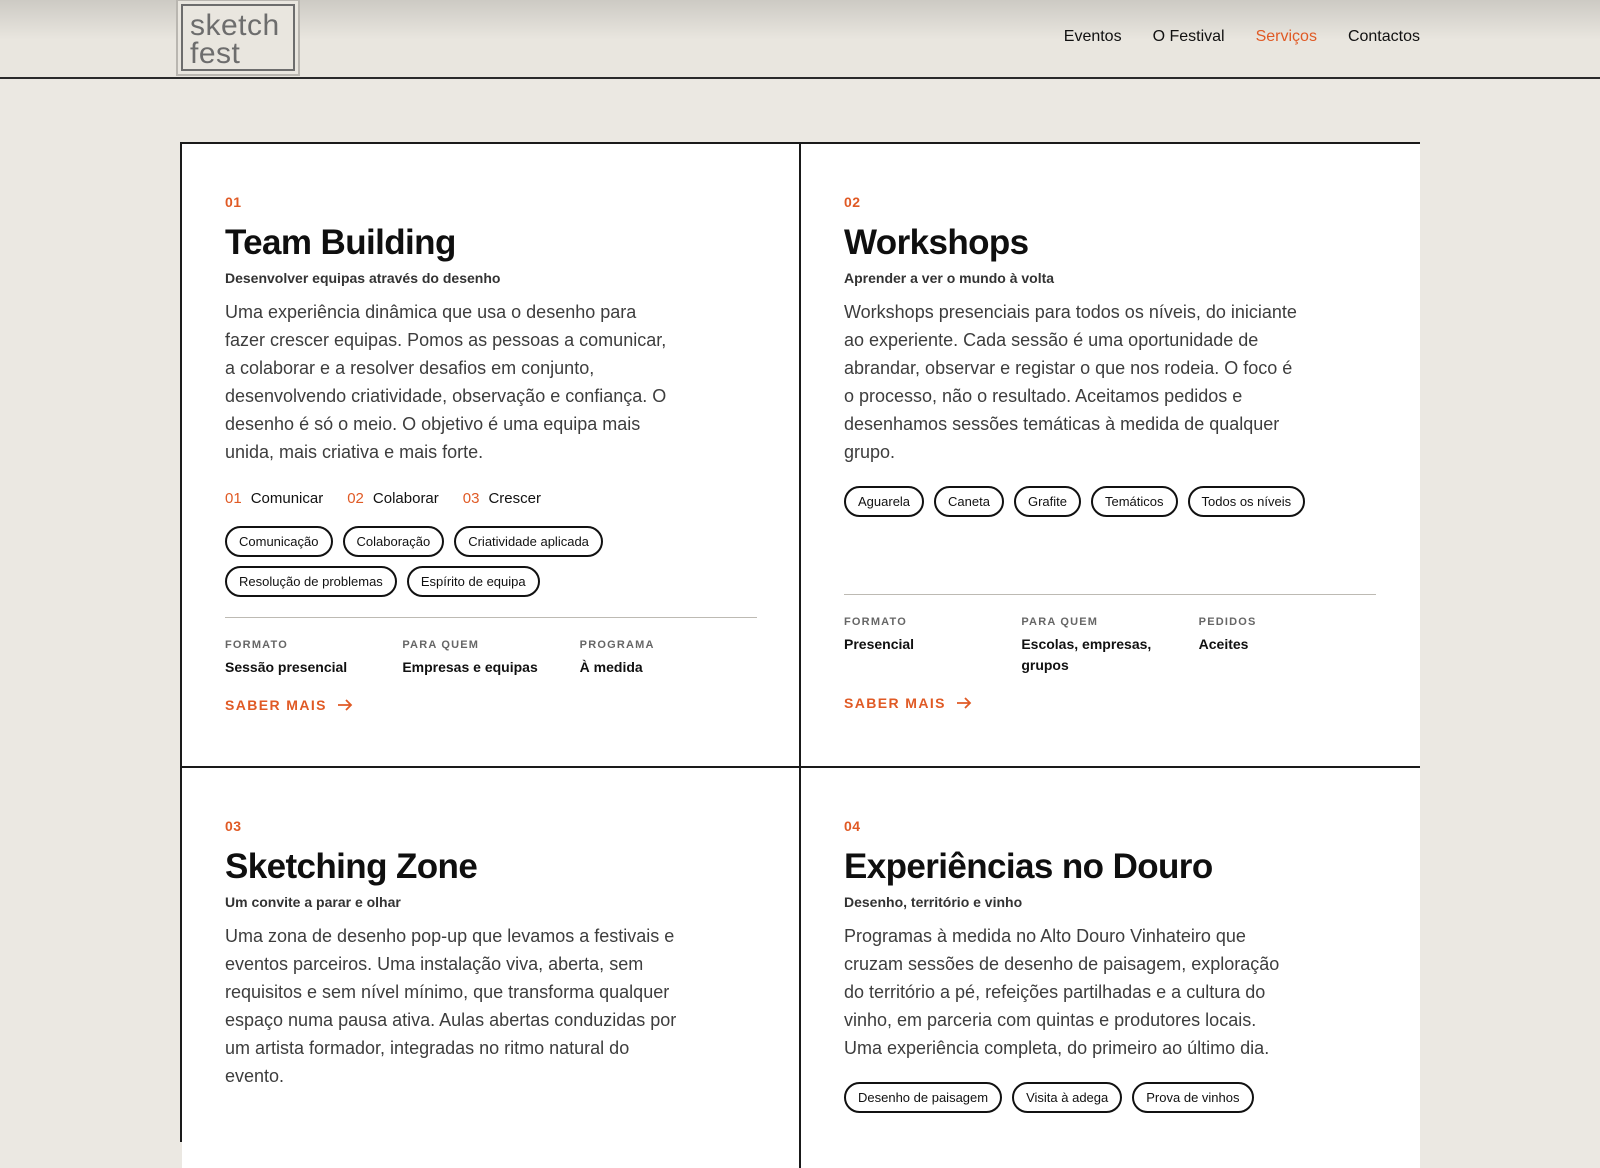  Describe the element at coordinates (1047, 501) in the screenshot. I see `tag-pill: Grafite` at that location.